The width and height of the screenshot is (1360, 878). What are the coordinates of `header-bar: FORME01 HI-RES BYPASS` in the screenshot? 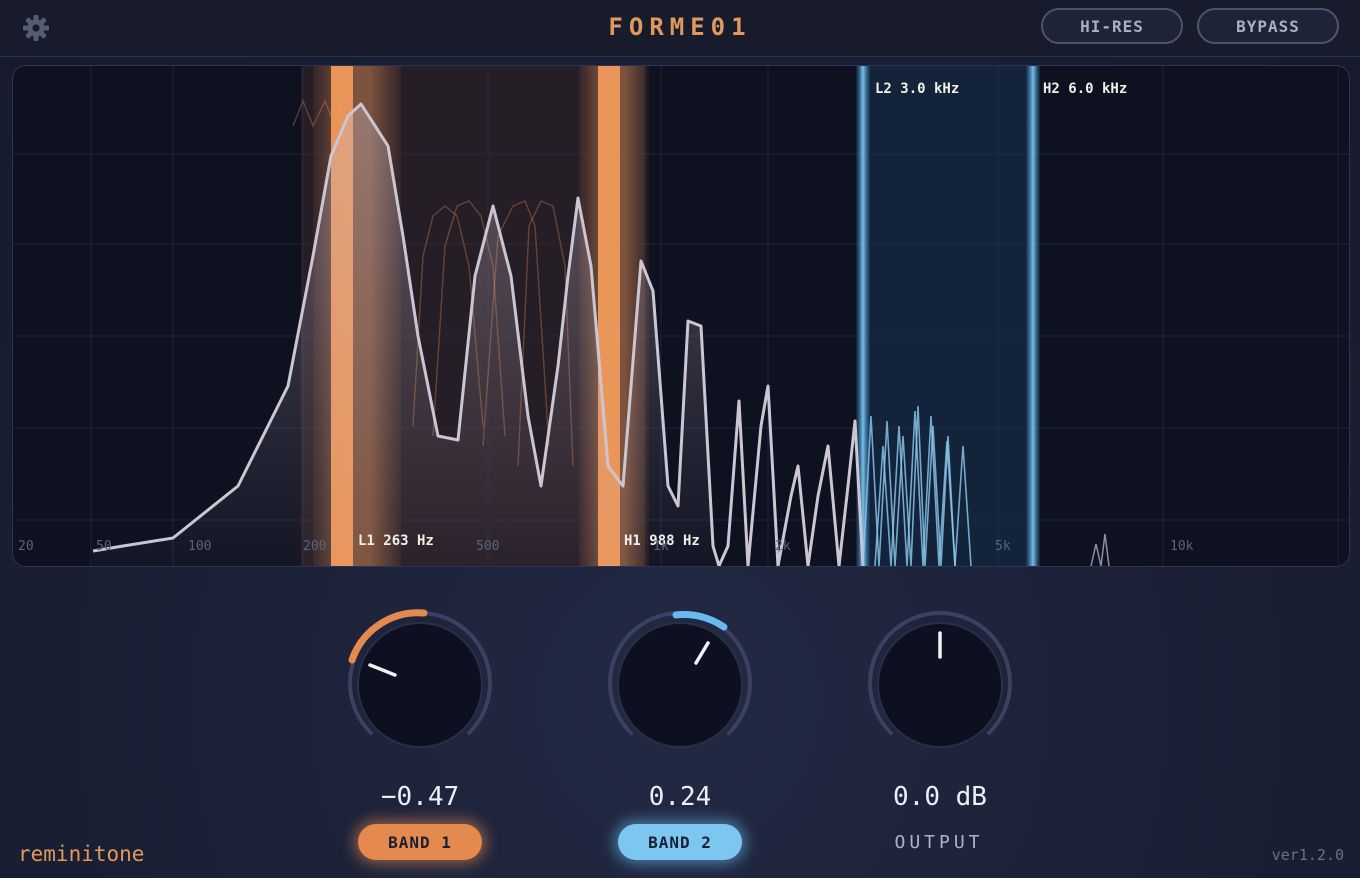 It's located at (680, 28).